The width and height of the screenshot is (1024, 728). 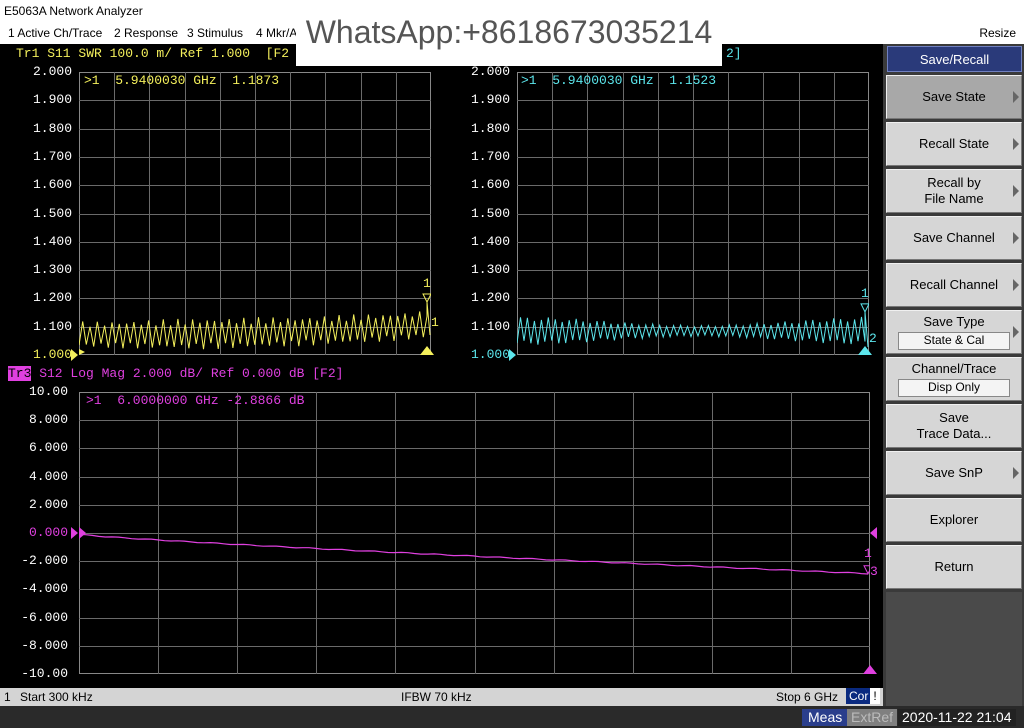 What do you see at coordinates (825, 717) in the screenshot?
I see `meas-indicator: Meas` at bounding box center [825, 717].